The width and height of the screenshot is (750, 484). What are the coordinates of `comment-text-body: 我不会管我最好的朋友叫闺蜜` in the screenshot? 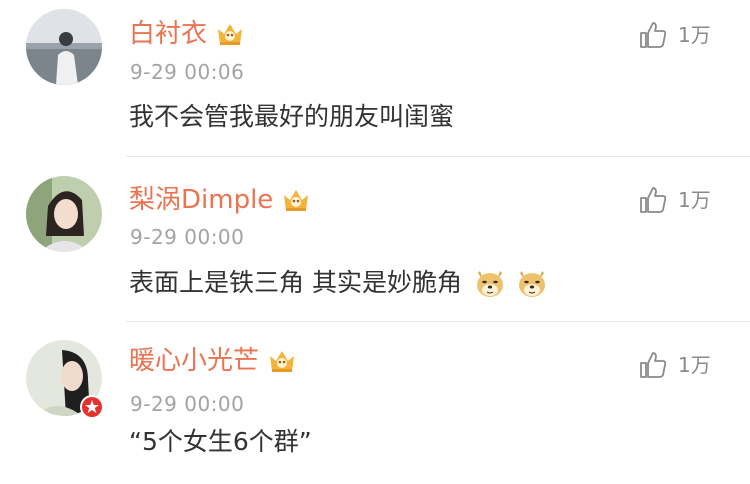 It's located at (292, 116).